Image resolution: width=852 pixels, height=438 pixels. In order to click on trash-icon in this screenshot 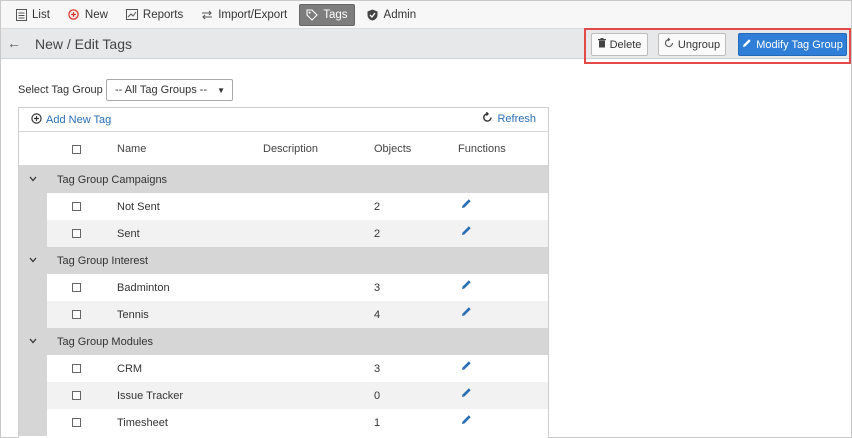, I will do `click(601, 44)`.